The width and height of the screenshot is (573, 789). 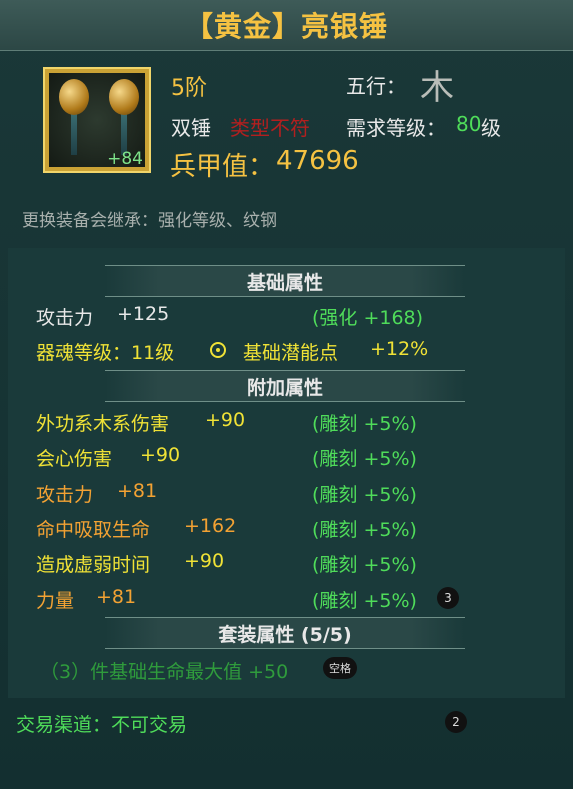 I want to click on title-bar: 【黄金】亮银锤, so click(x=286, y=25).